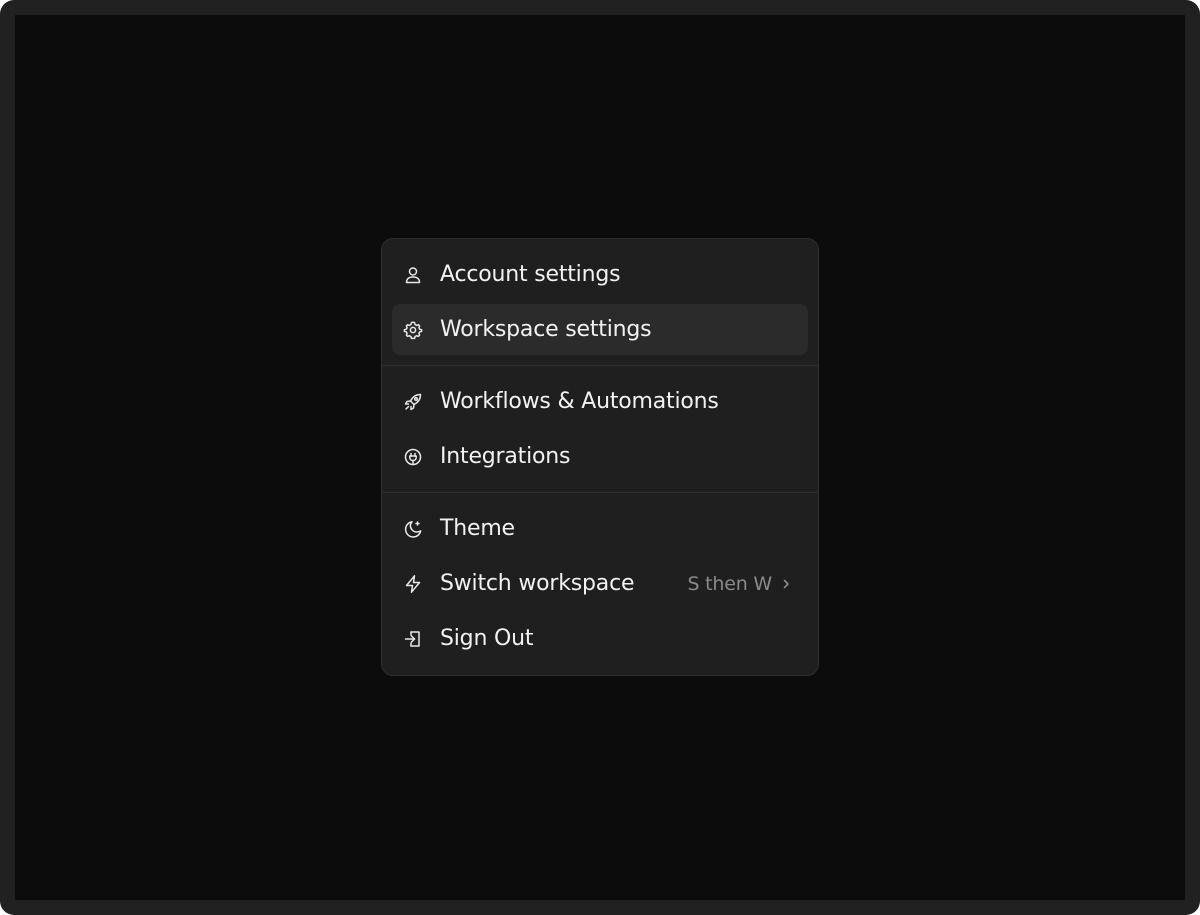 This screenshot has height=915, width=1200. Describe the element at coordinates (537, 583) in the screenshot. I see `menu-item-label: Switch workspace` at that location.